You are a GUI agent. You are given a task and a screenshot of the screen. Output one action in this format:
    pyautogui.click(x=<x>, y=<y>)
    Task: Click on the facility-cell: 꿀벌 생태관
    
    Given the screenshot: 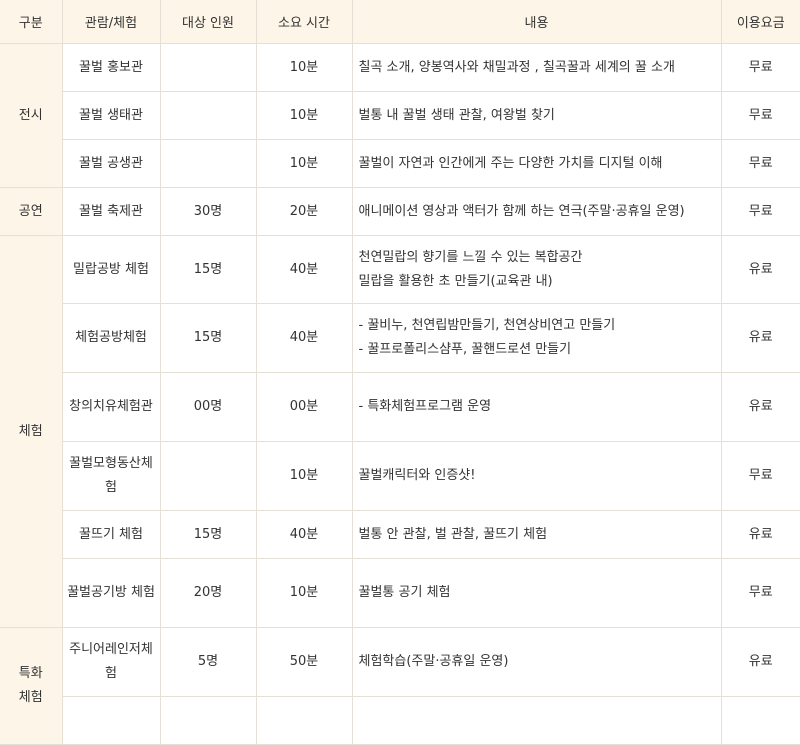 What is the action you would take?
    pyautogui.click(x=111, y=115)
    